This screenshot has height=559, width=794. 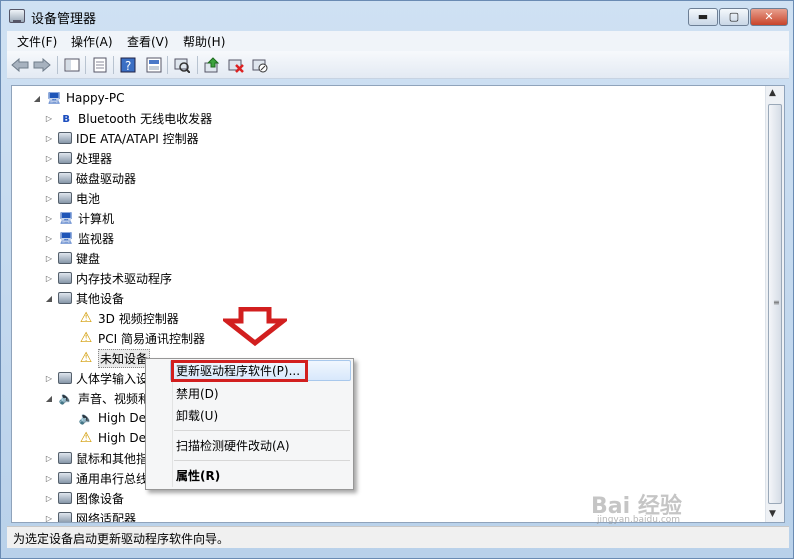 I want to click on tree-item: ▷ 处理器, so click(x=78, y=158).